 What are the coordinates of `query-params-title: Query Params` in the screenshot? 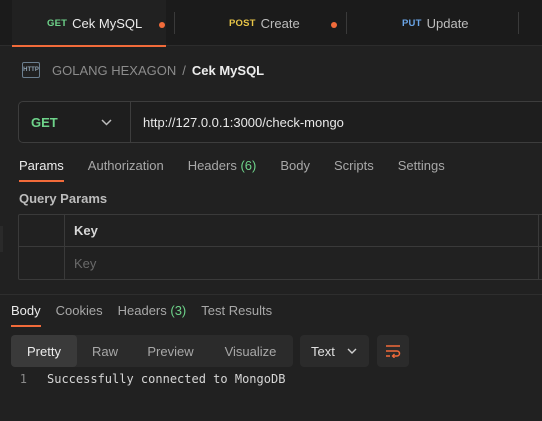 It's located at (63, 198).